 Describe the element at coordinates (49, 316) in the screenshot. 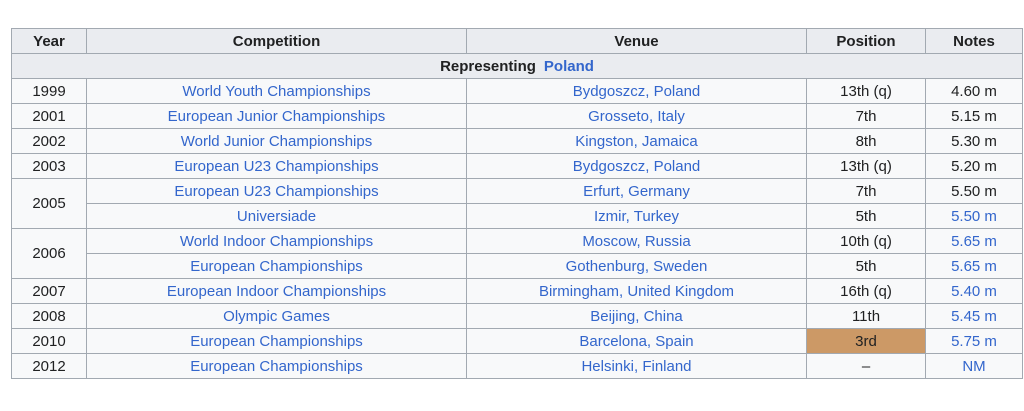

I see `year-cell: 2008` at that location.